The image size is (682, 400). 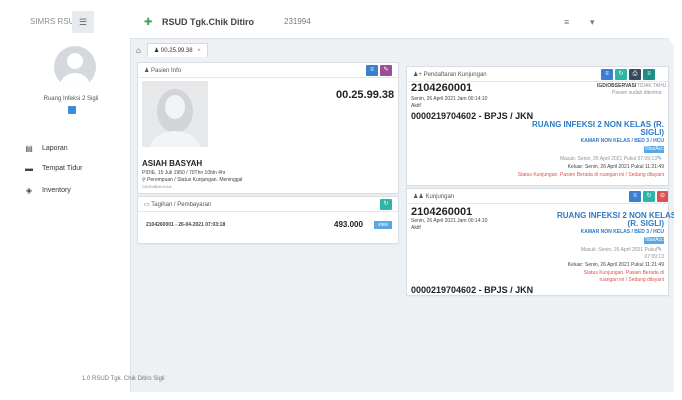 What do you see at coordinates (622, 232) in the screenshot?
I see `visit-bed: KAMAR NON KELAS / BED 3 / HCU` at bounding box center [622, 232].